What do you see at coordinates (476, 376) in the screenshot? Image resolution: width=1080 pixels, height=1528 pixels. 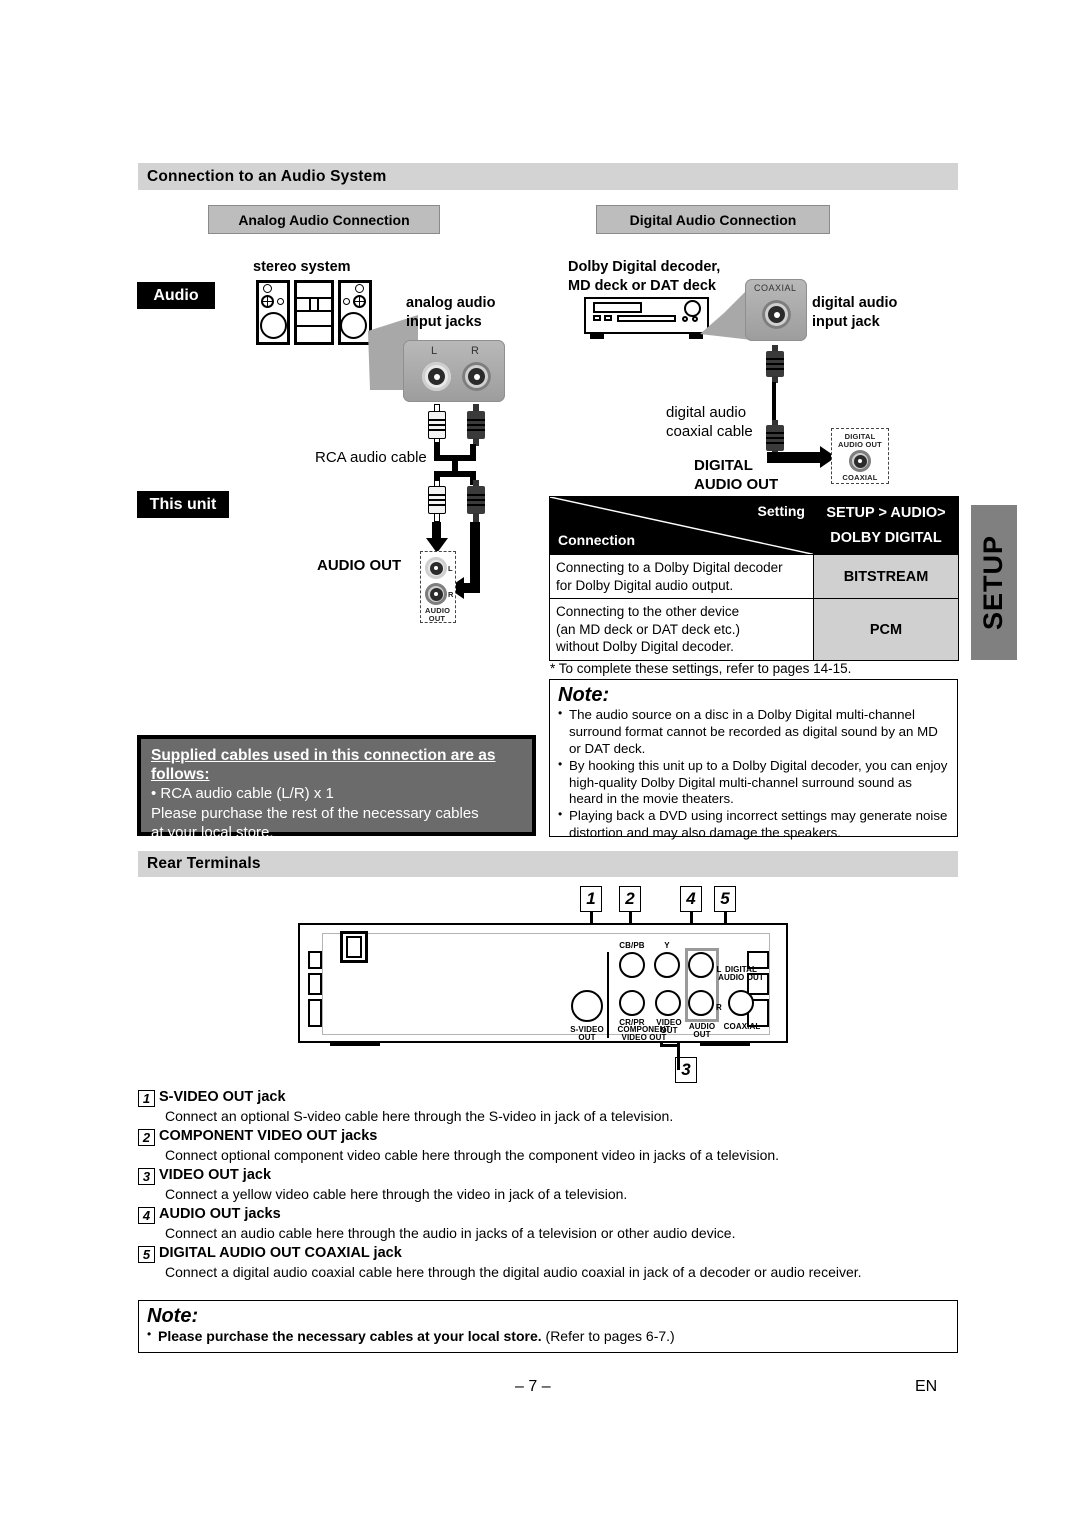 I see `analog-jack-right` at bounding box center [476, 376].